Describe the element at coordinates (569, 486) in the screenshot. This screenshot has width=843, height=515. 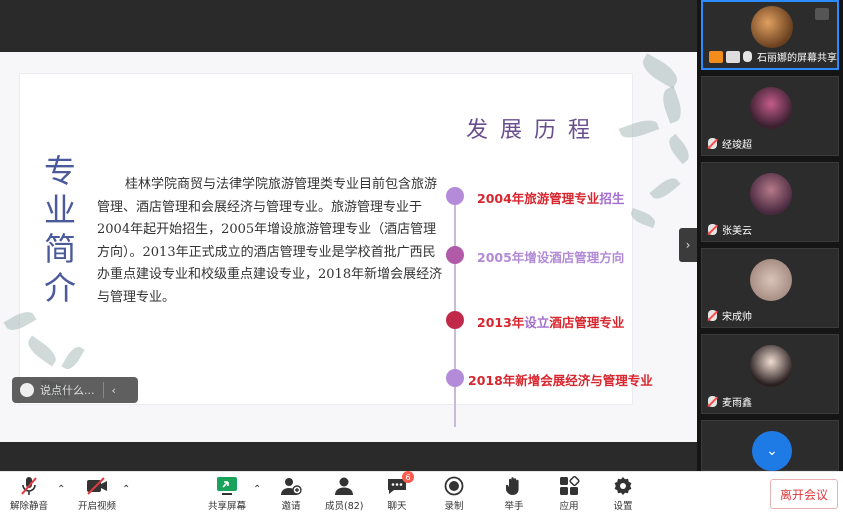
I see `apps-icon` at that location.